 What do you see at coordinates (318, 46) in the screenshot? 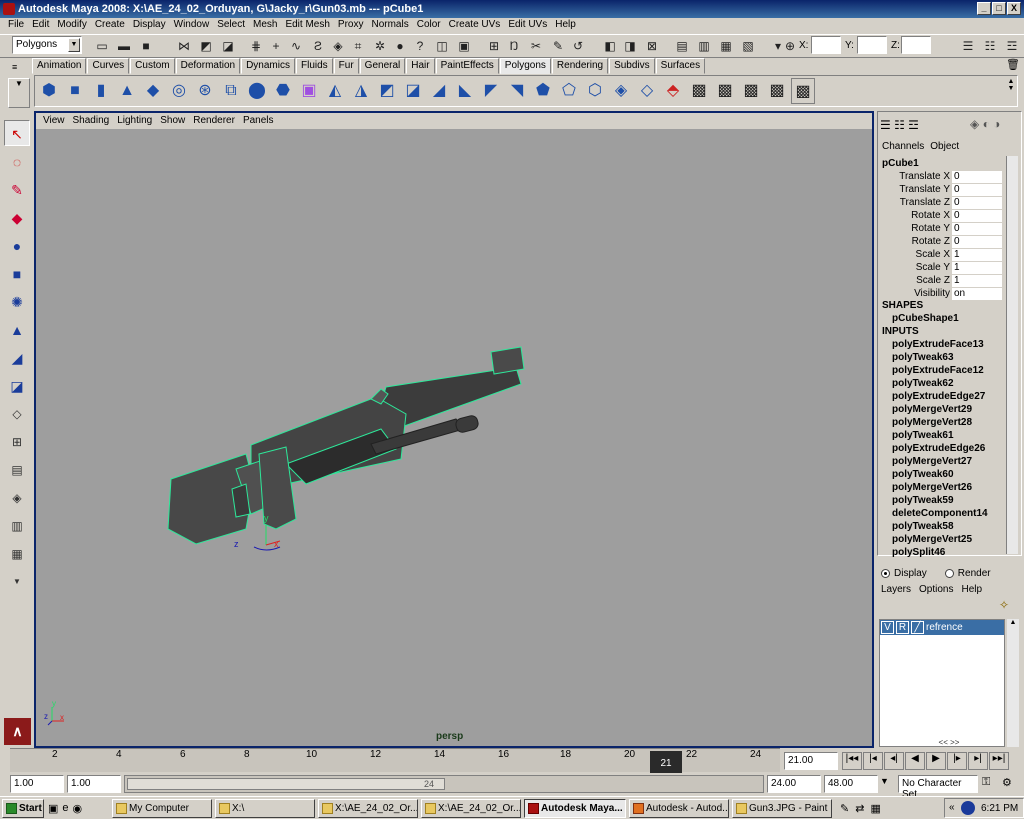
I see `snap-view-icon: Ƨ` at bounding box center [318, 46].